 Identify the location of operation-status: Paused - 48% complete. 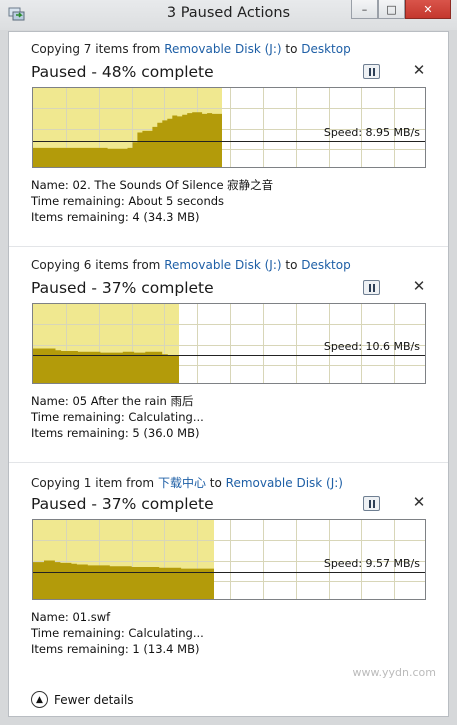
(122, 72).